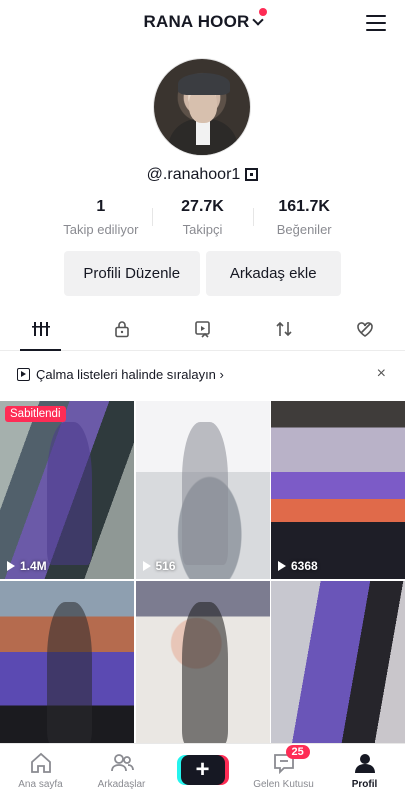 This screenshot has height=800, width=405. What do you see at coordinates (159, 566) in the screenshot?
I see `view-count: 516` at bounding box center [159, 566].